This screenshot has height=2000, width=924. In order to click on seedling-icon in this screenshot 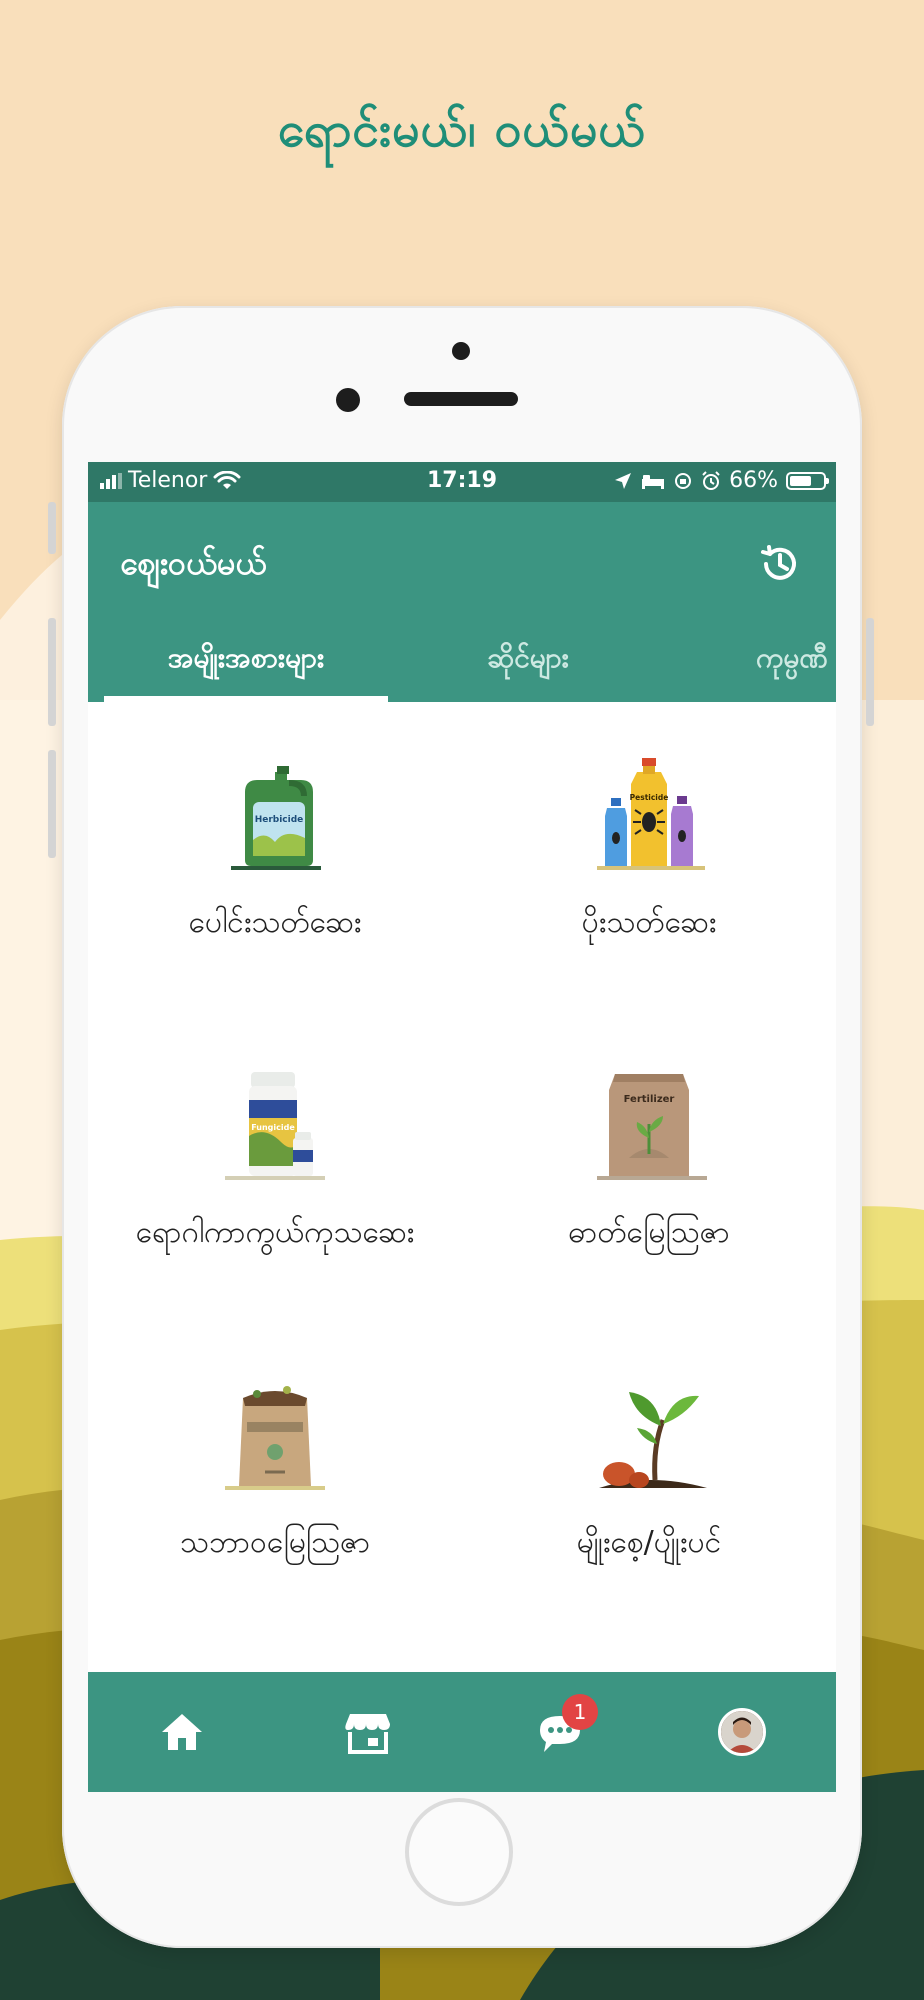, I will do `click(653, 1440)`.